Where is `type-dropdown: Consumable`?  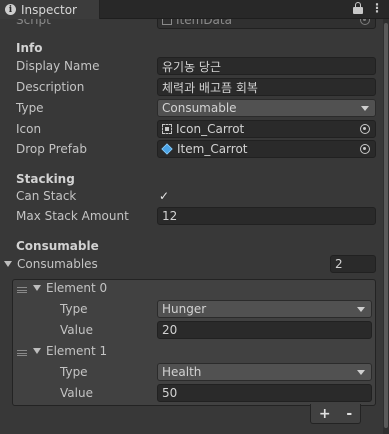 type-dropdown: Consumable is located at coordinates (266, 108).